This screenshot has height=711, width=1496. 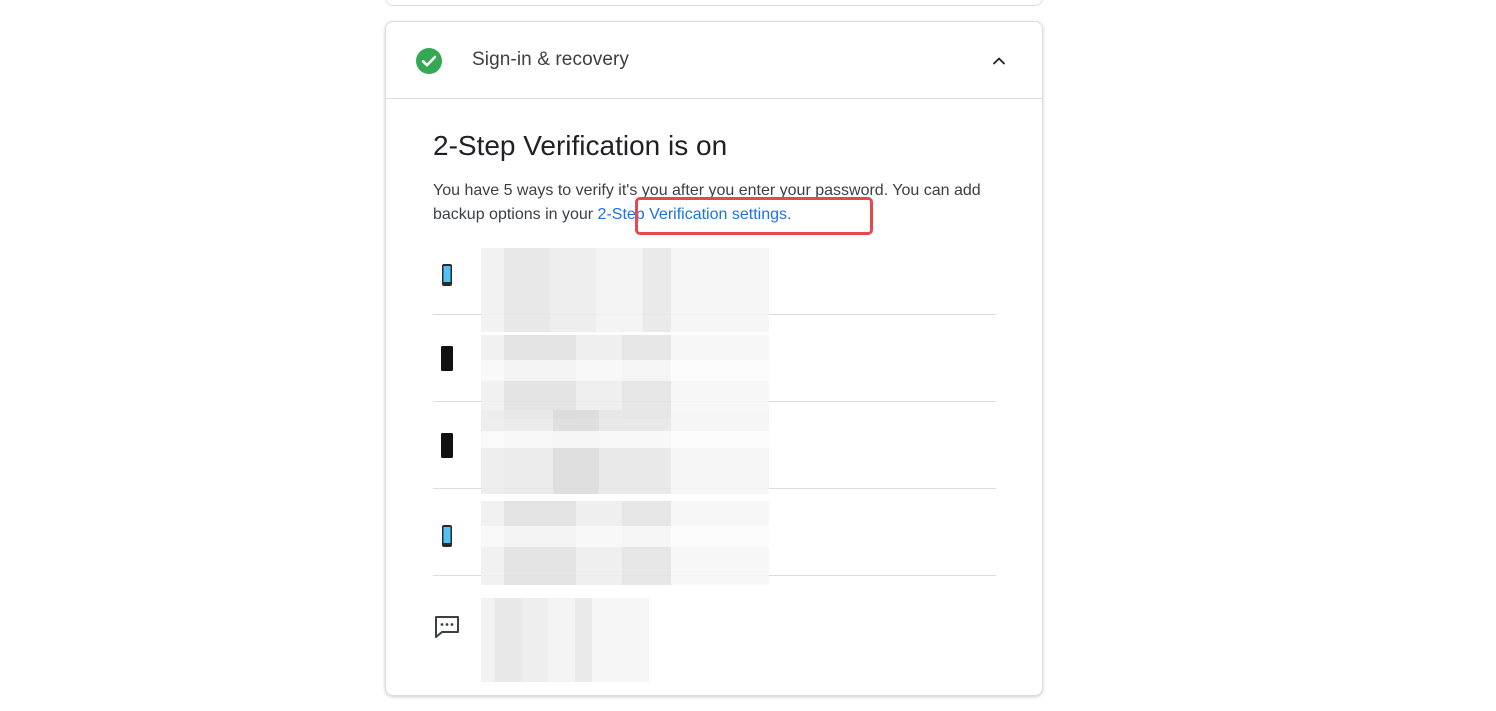 What do you see at coordinates (695, 214) in the screenshot?
I see `two-step-settings-link: 2-Step Verification settings.` at bounding box center [695, 214].